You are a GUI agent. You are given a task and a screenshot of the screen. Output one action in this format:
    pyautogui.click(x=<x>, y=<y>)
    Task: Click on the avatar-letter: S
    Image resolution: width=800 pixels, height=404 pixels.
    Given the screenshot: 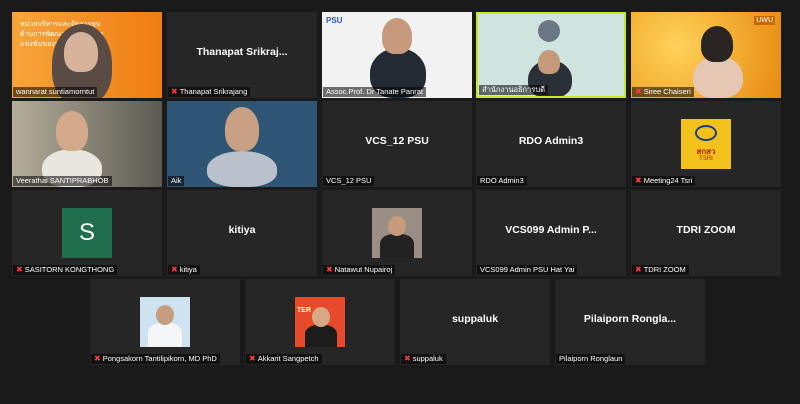 What is the action you would take?
    pyautogui.click(x=87, y=233)
    